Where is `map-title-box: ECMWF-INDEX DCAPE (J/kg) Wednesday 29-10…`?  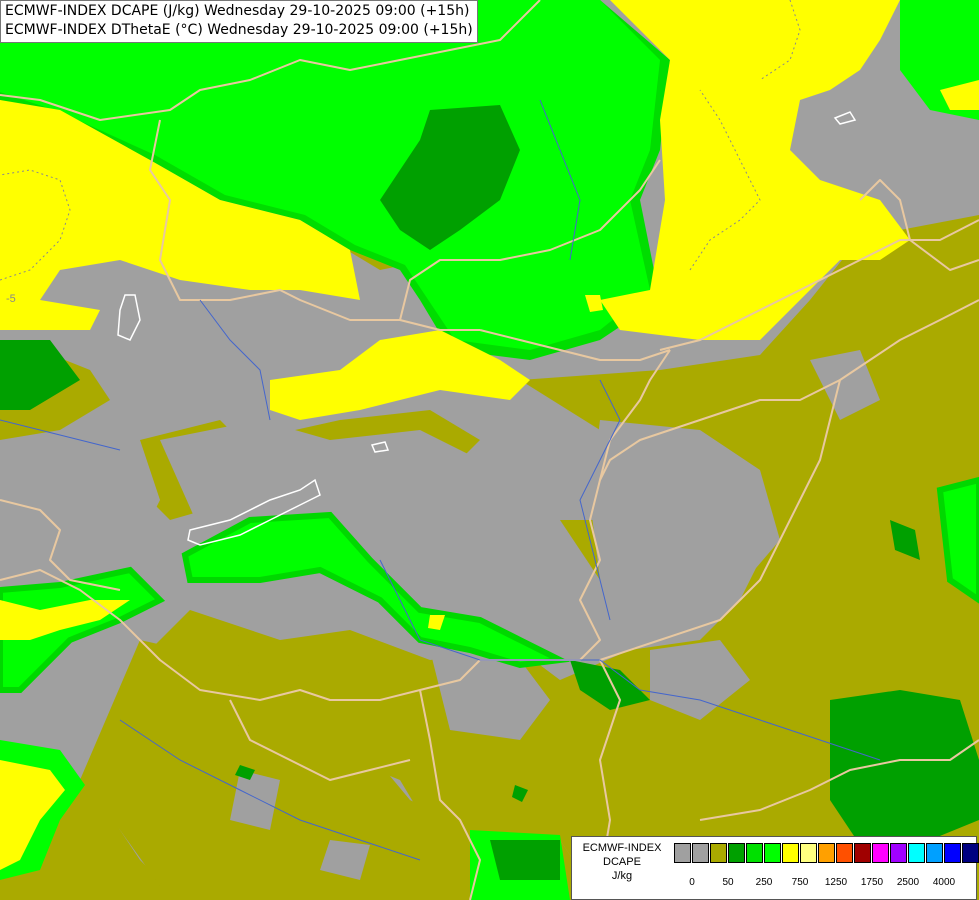
map-title-box: ECMWF-INDEX DCAPE (J/kg) Wednesday 29-10… is located at coordinates (239, 21).